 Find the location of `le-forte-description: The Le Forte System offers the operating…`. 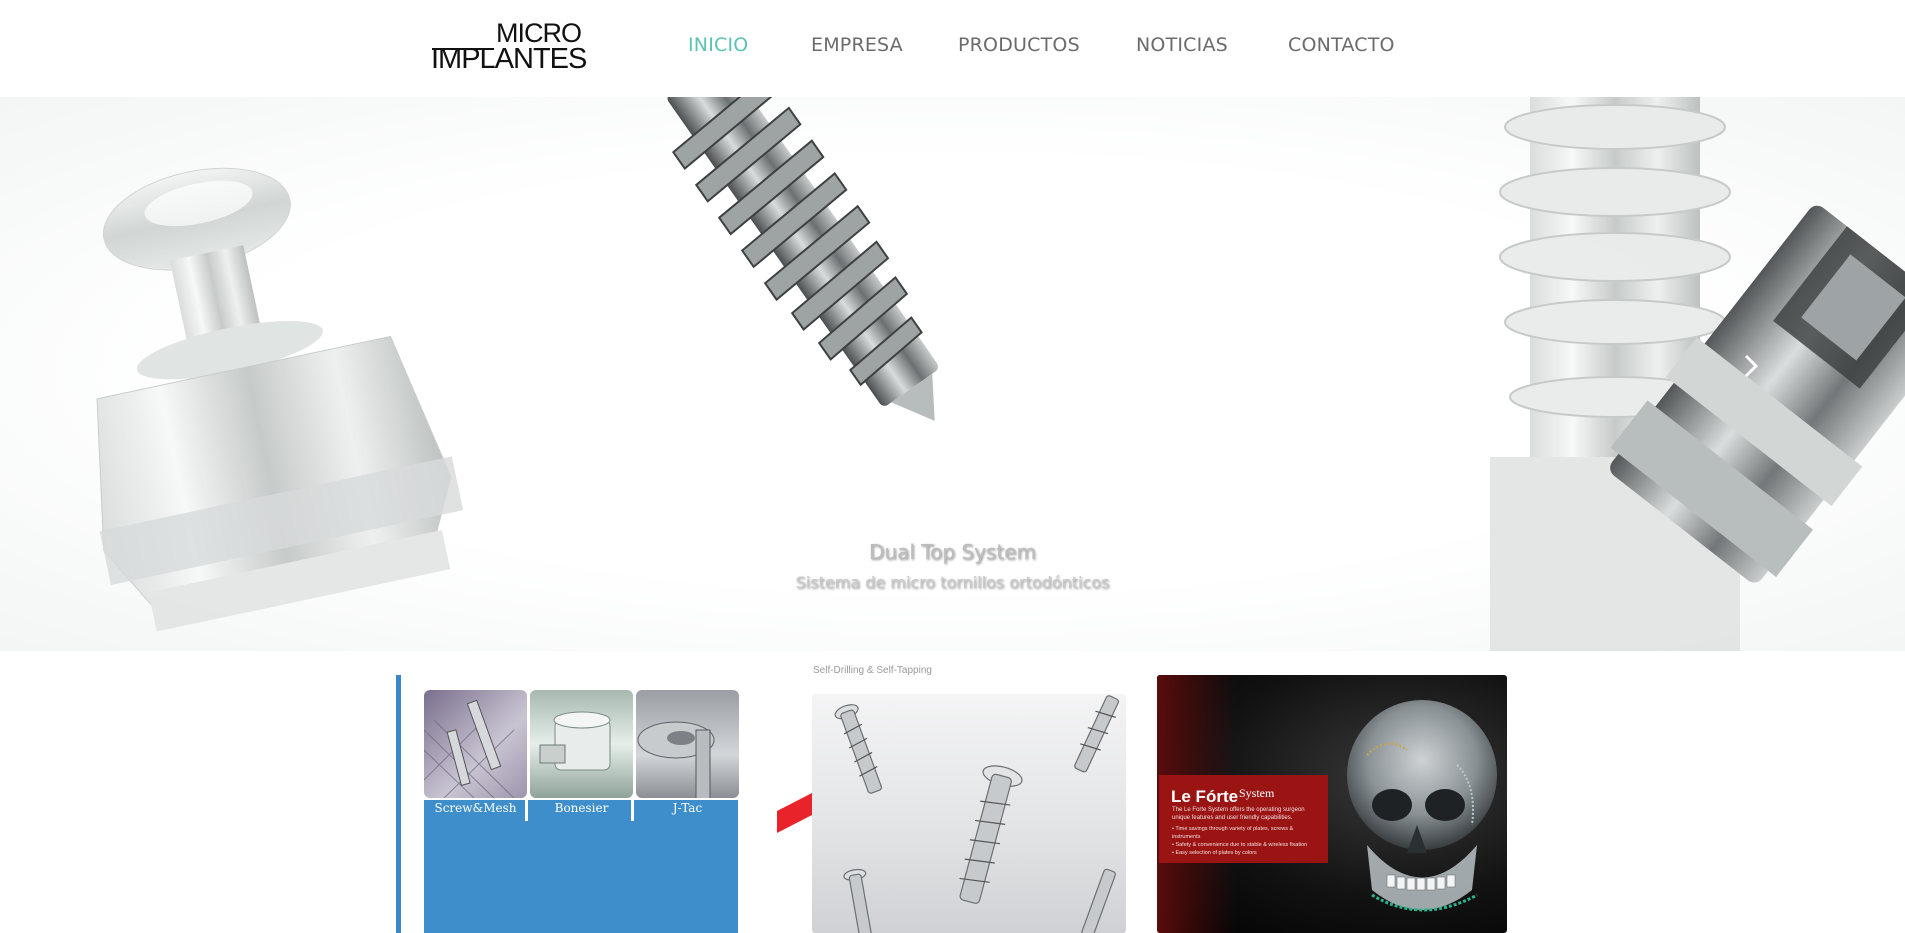

le-forte-description: The Le Forte System offers the operating… is located at coordinates (1238, 814).